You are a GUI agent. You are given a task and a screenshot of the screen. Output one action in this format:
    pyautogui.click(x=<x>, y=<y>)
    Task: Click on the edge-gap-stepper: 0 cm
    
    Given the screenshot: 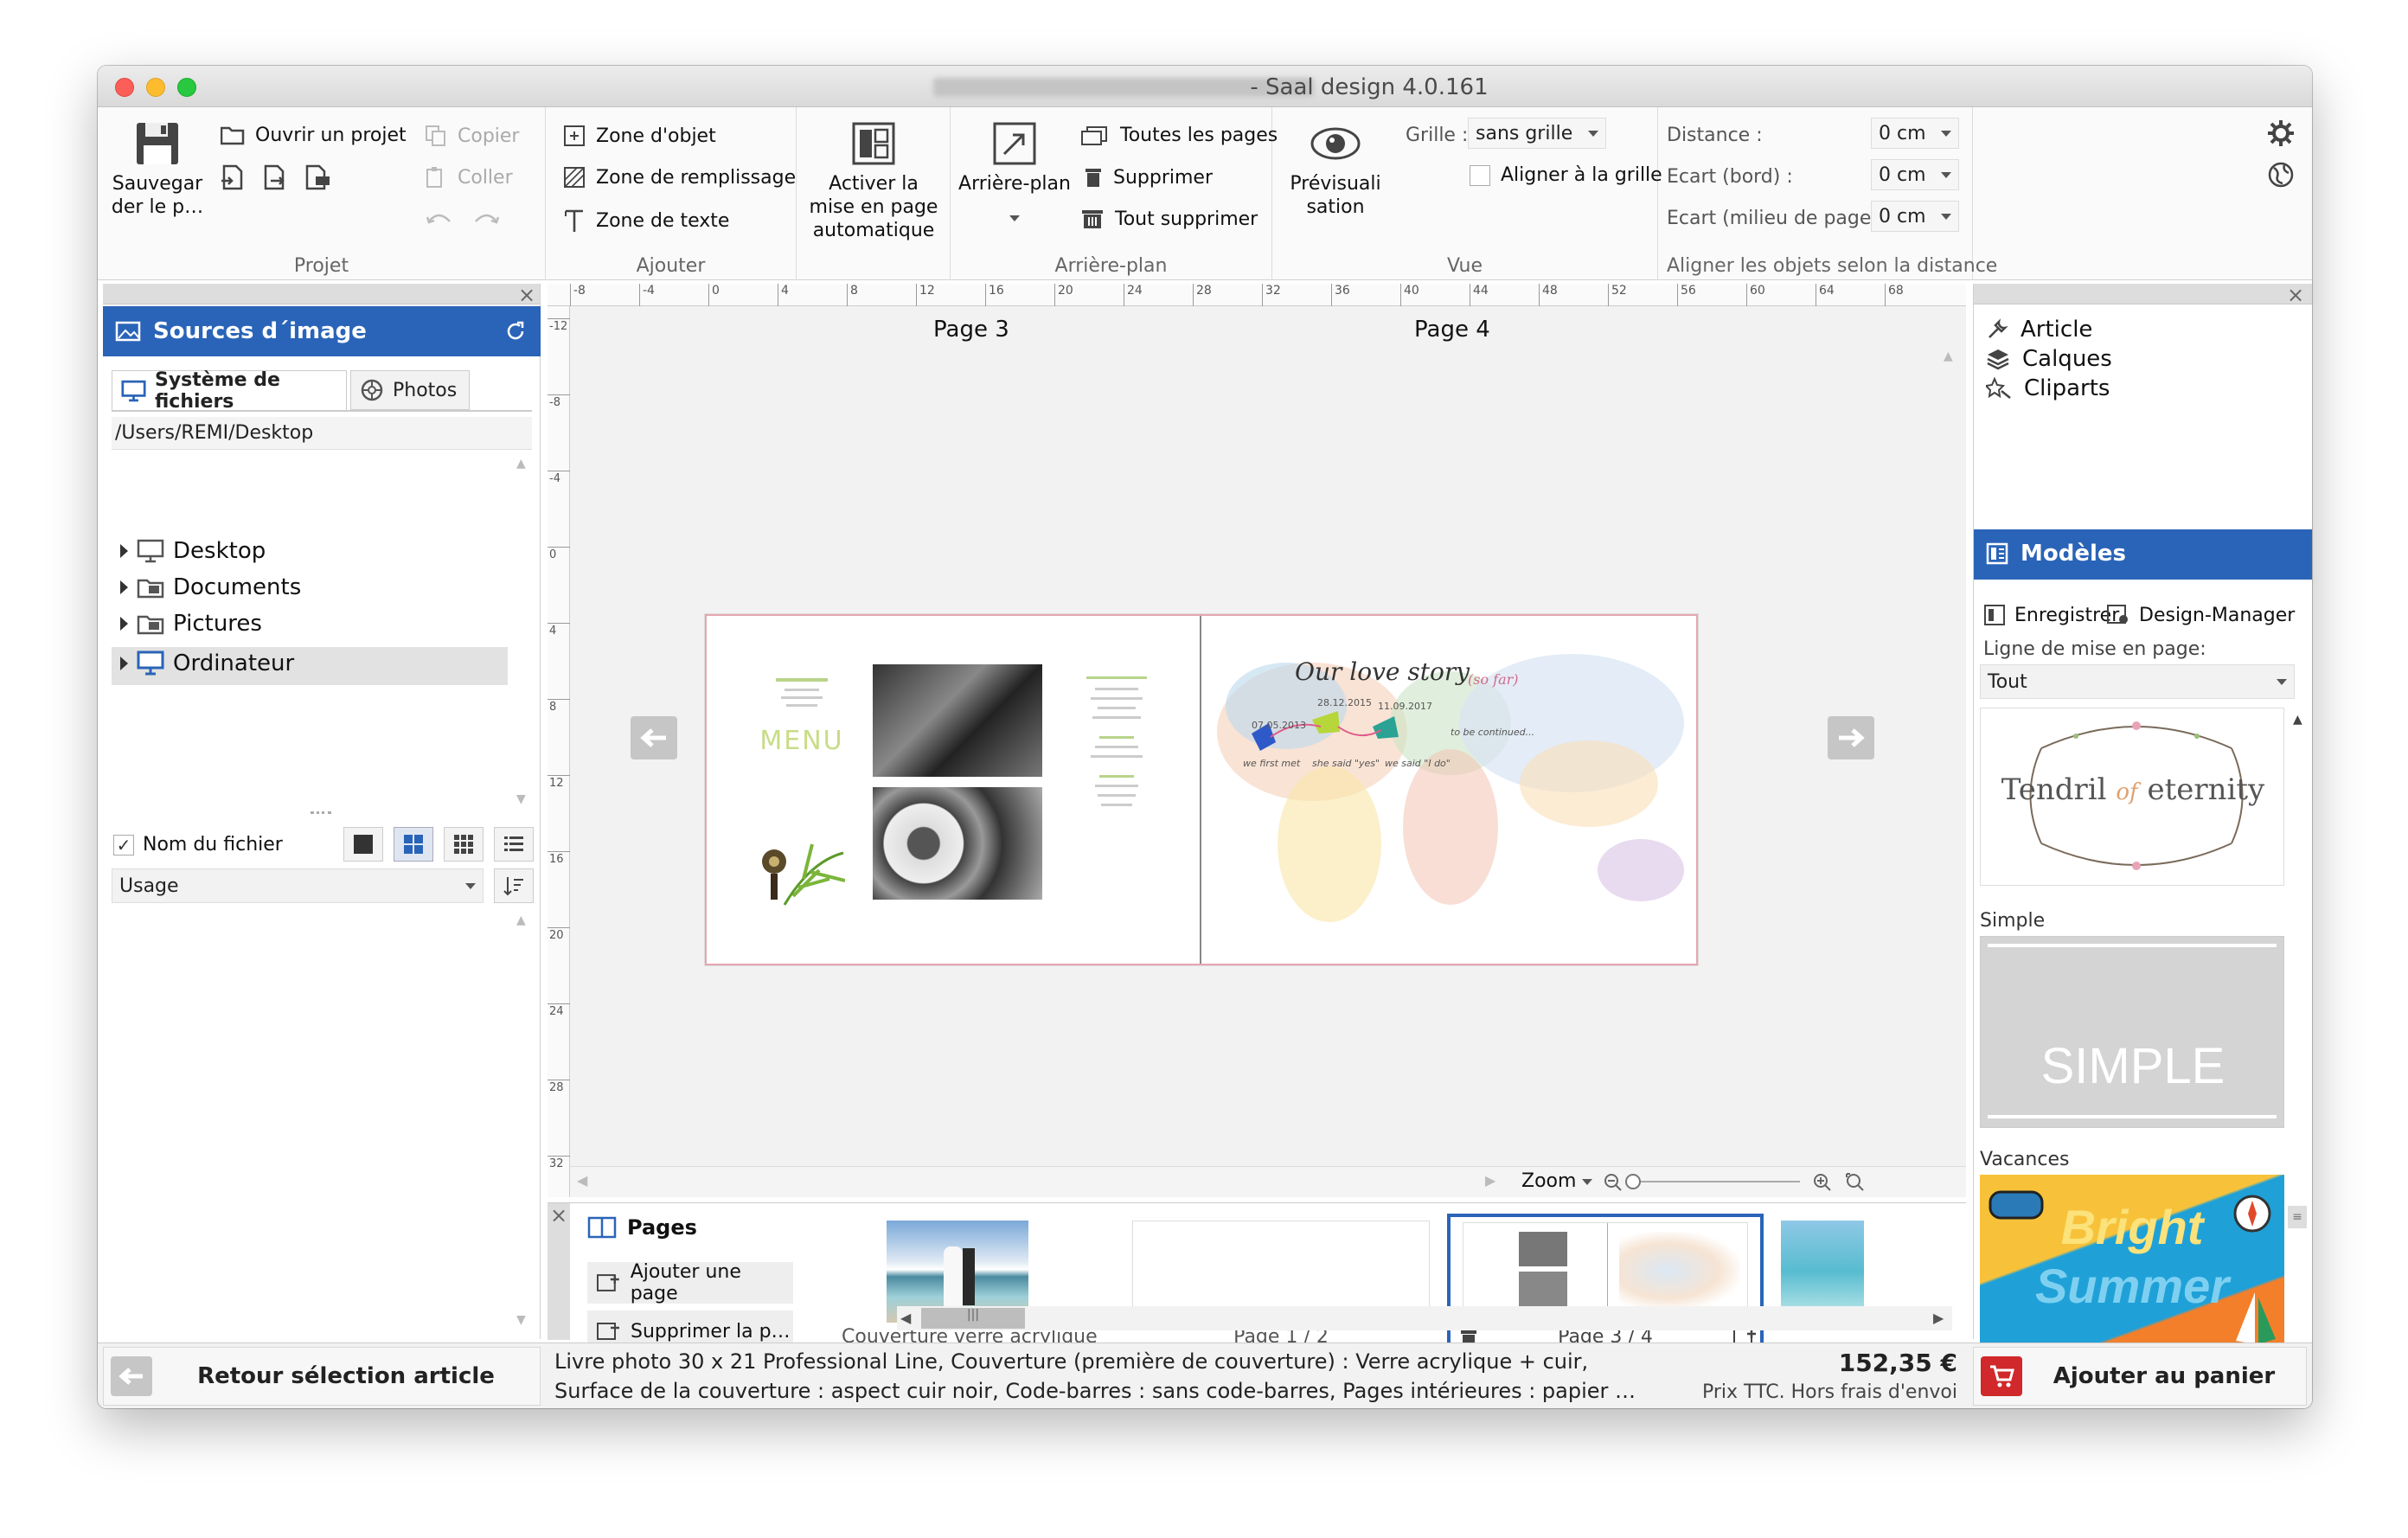 What is the action you would take?
    pyautogui.click(x=1915, y=174)
    